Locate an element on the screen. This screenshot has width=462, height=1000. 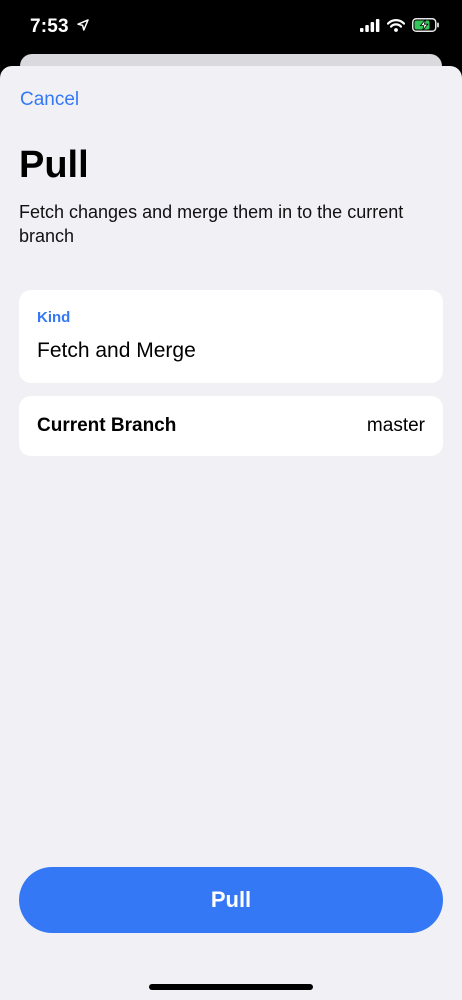
status-icons is located at coordinates (400, 25).